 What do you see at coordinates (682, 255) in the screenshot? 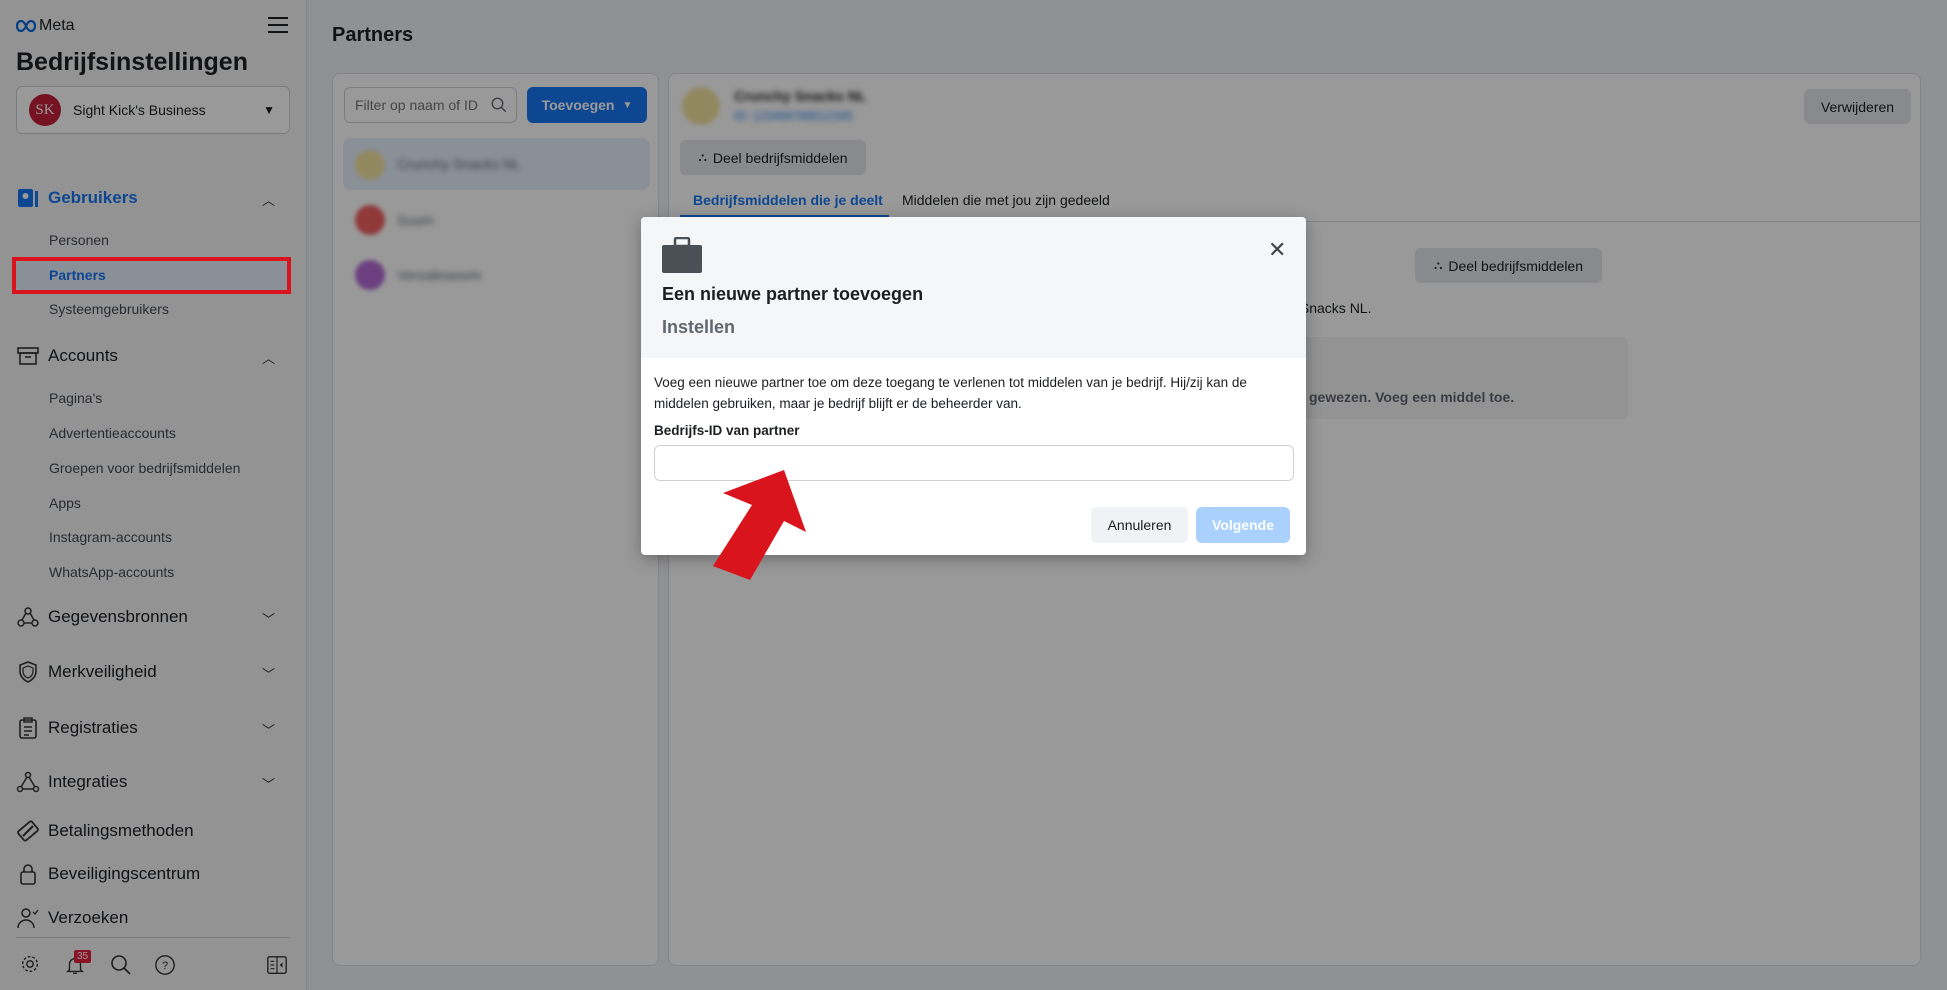
I see `briefcase-icon` at bounding box center [682, 255].